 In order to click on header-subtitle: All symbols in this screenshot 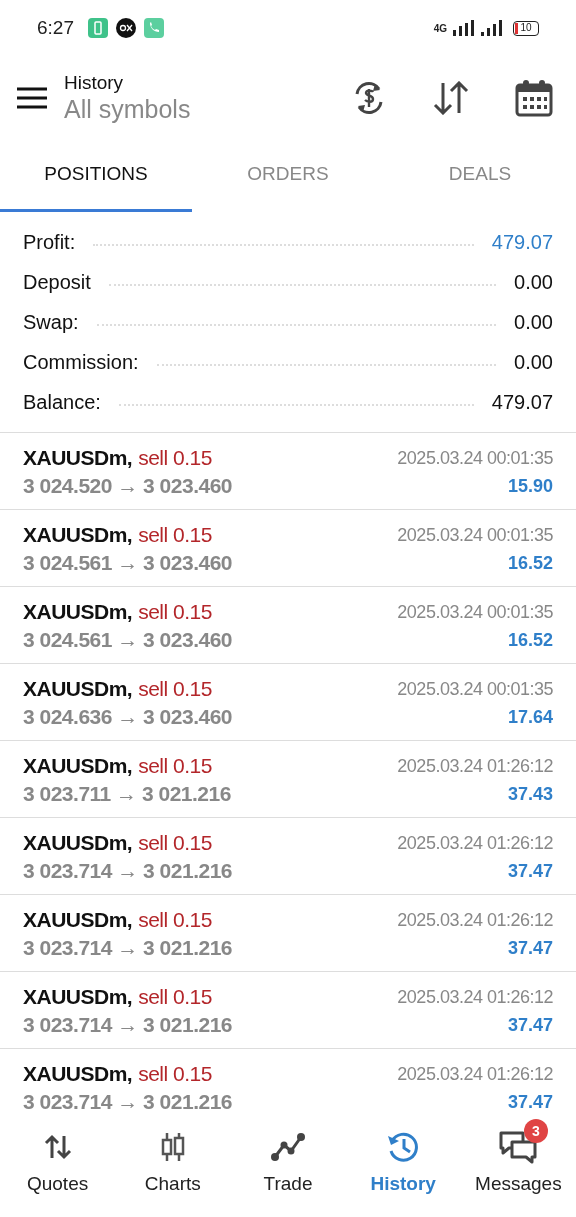, I will do `click(127, 110)`.